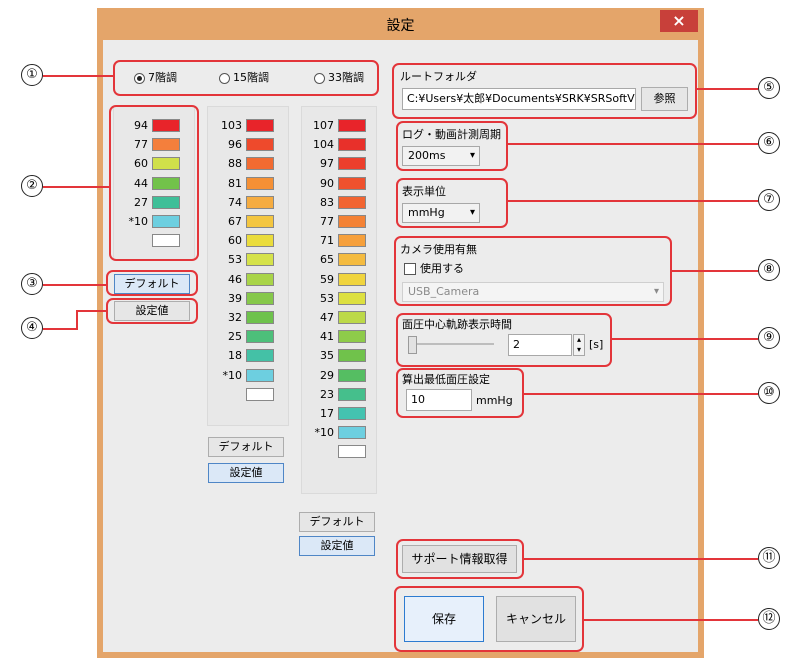  What do you see at coordinates (239, 241) in the screenshot?
I see `scale-row: 60` at bounding box center [239, 241].